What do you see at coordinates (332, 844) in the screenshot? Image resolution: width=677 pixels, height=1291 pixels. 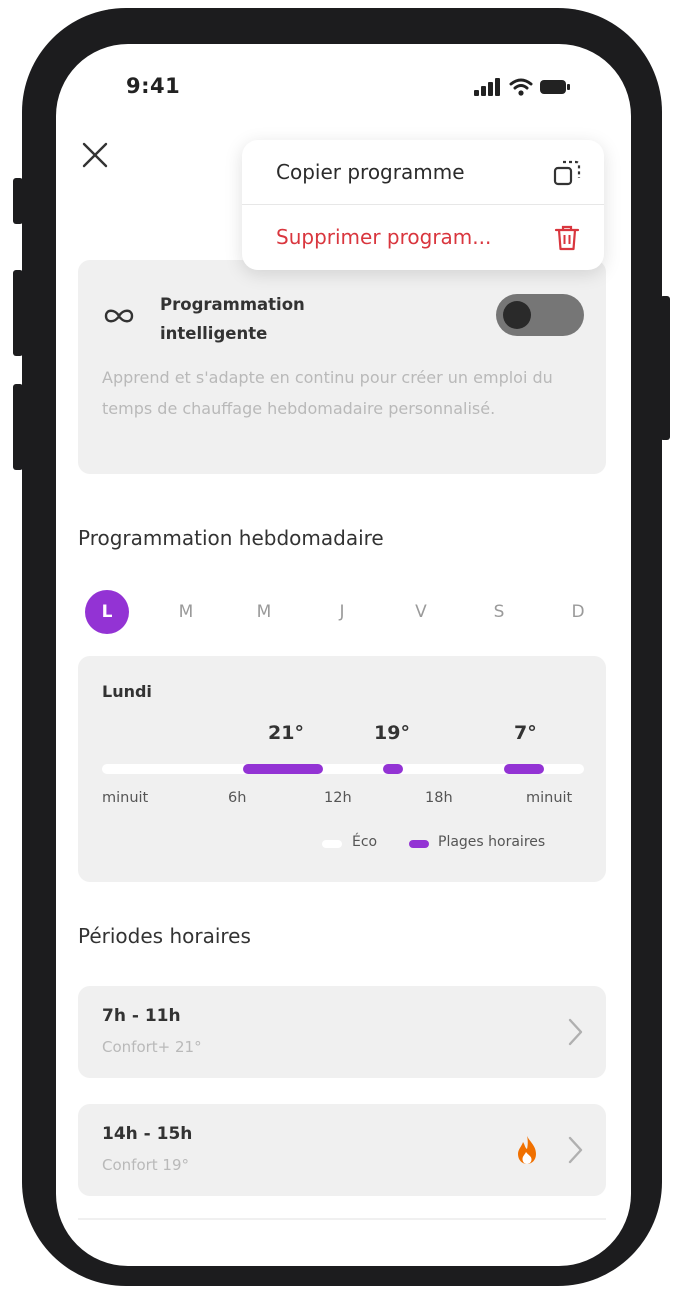 I see `legend-eco-swatch` at bounding box center [332, 844].